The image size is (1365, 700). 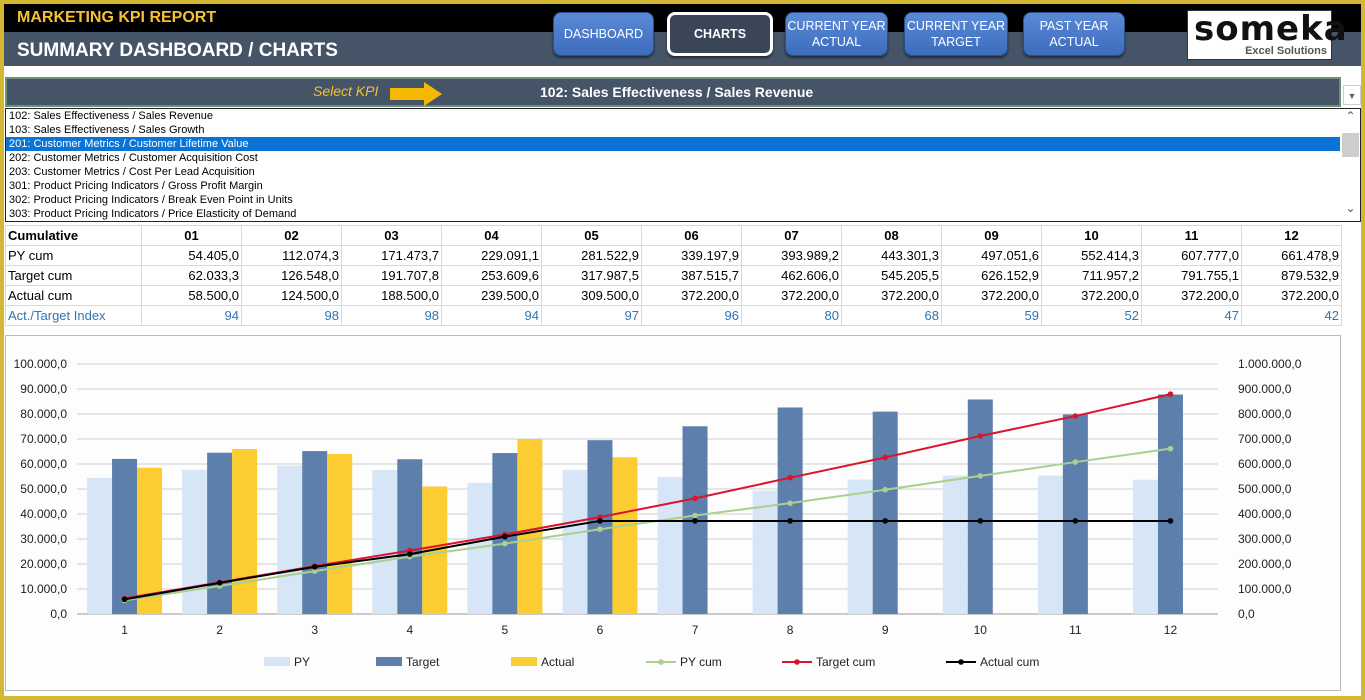 I want to click on table-cell: 62.033,3, so click(x=191, y=275).